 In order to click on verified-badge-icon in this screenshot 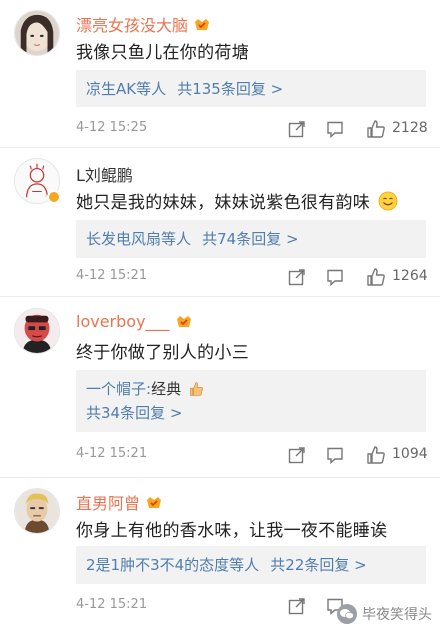, I will do `click(54, 197)`.